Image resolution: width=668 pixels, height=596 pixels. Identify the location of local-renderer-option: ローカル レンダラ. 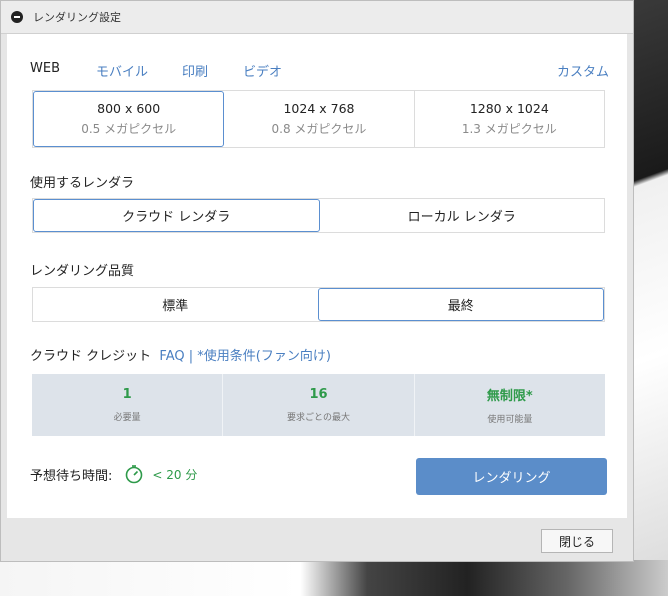
(462, 215).